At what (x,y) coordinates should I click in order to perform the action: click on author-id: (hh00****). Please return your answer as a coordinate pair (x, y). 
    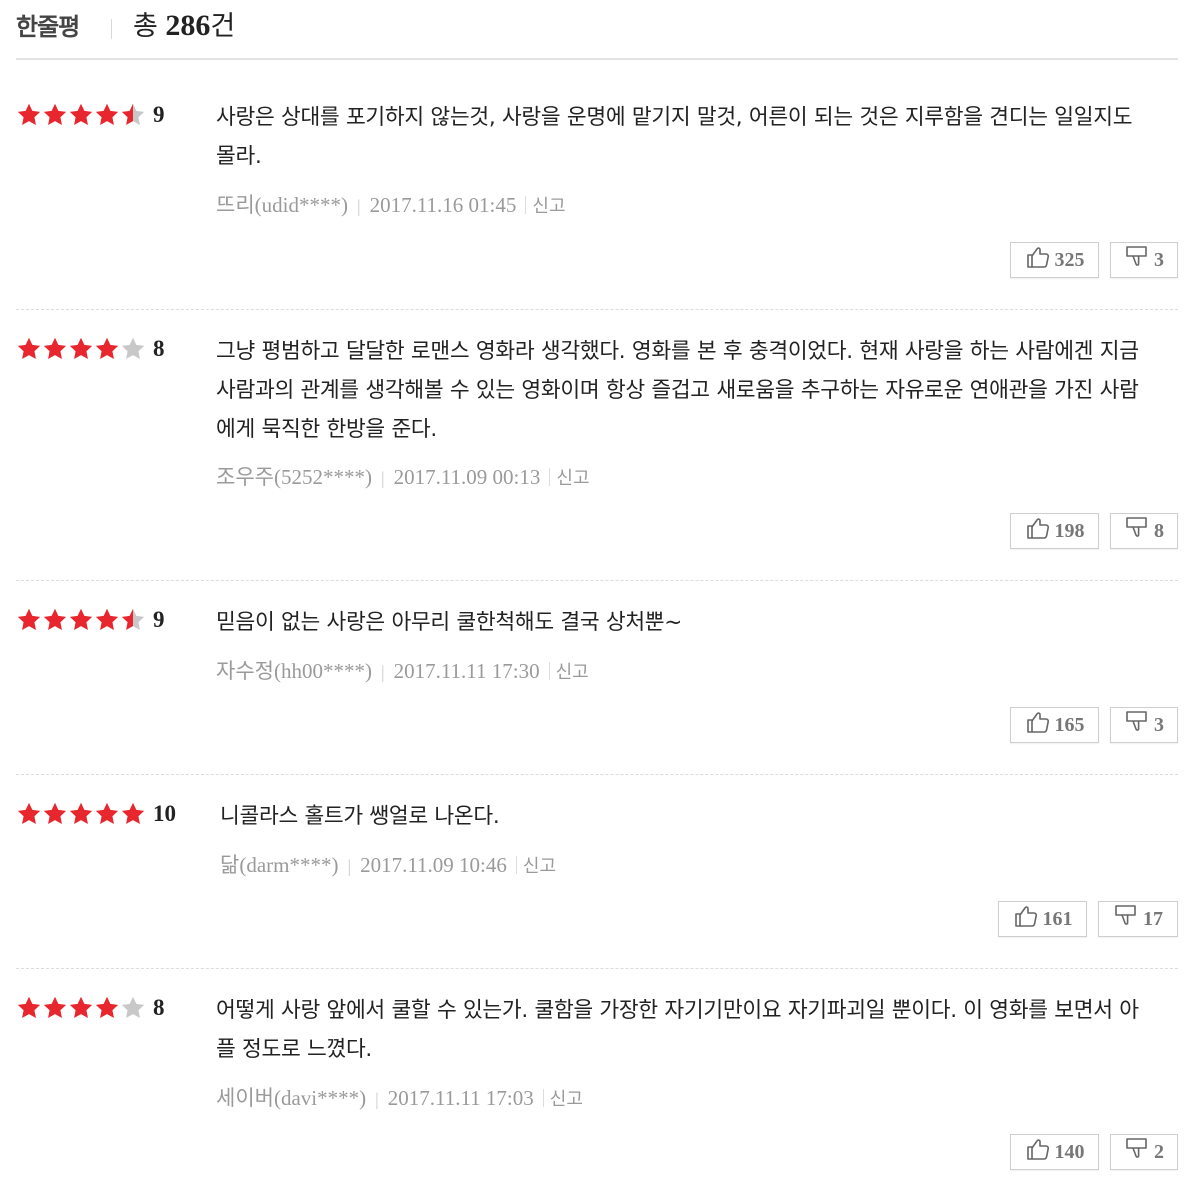
    Looking at the image, I should click on (322, 671).